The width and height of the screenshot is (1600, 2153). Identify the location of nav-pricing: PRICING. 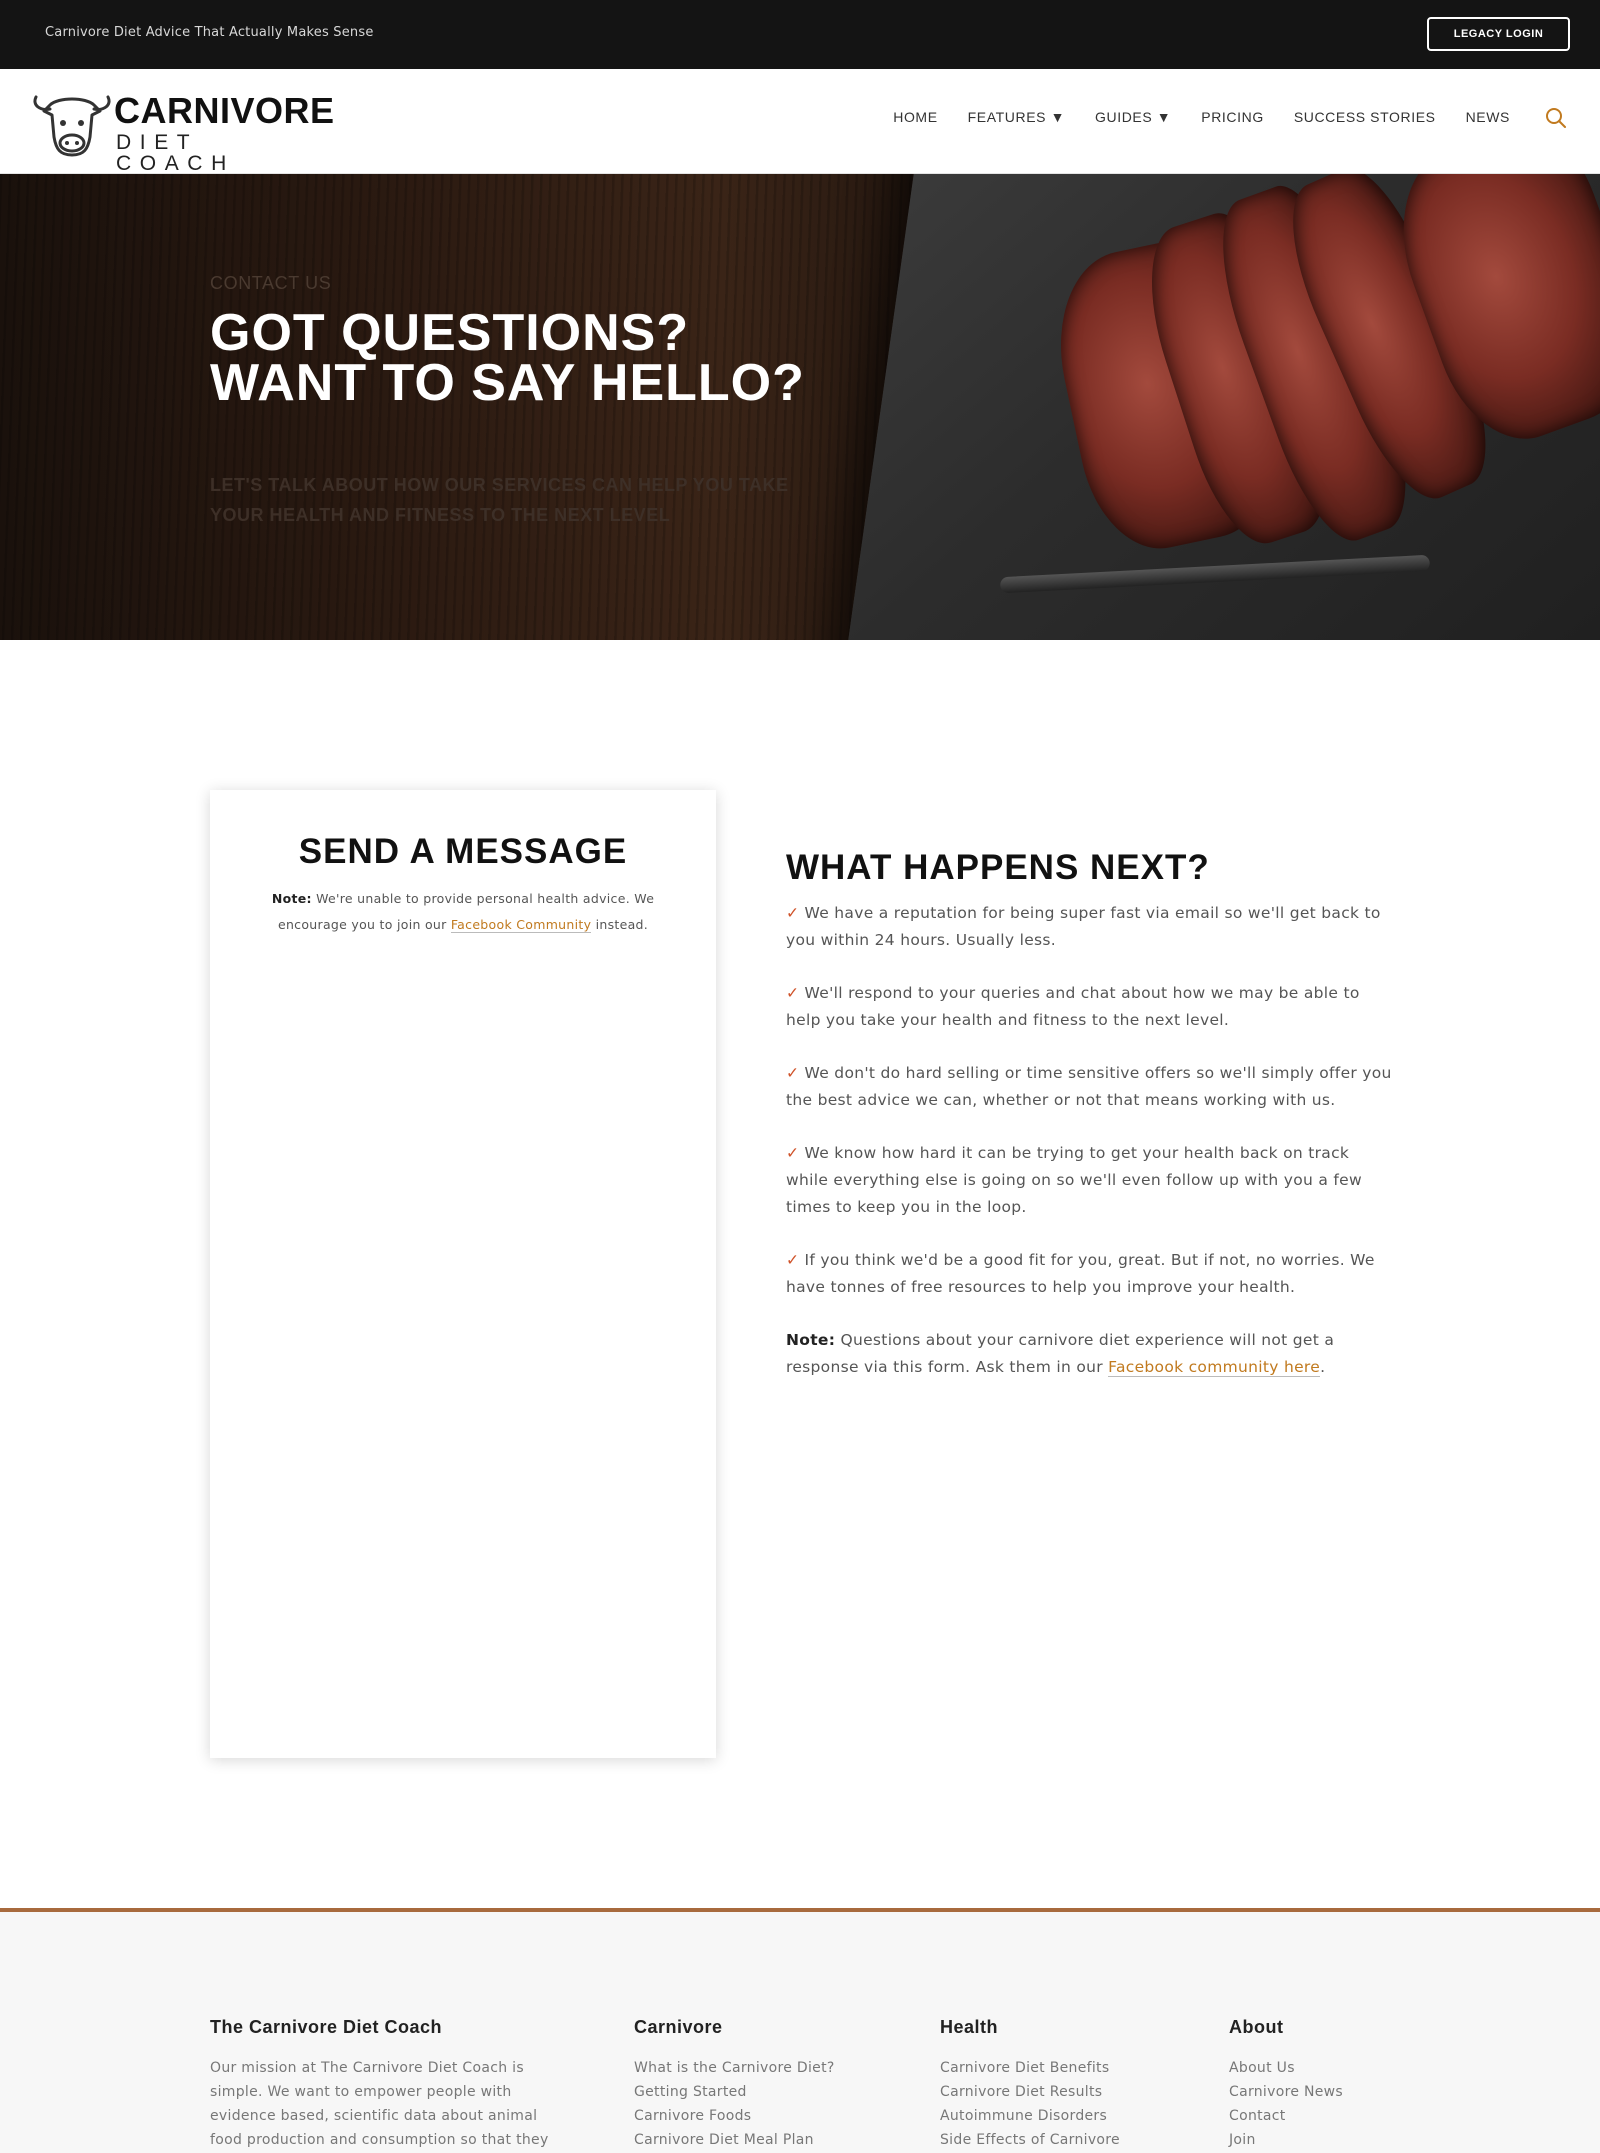
(1232, 117).